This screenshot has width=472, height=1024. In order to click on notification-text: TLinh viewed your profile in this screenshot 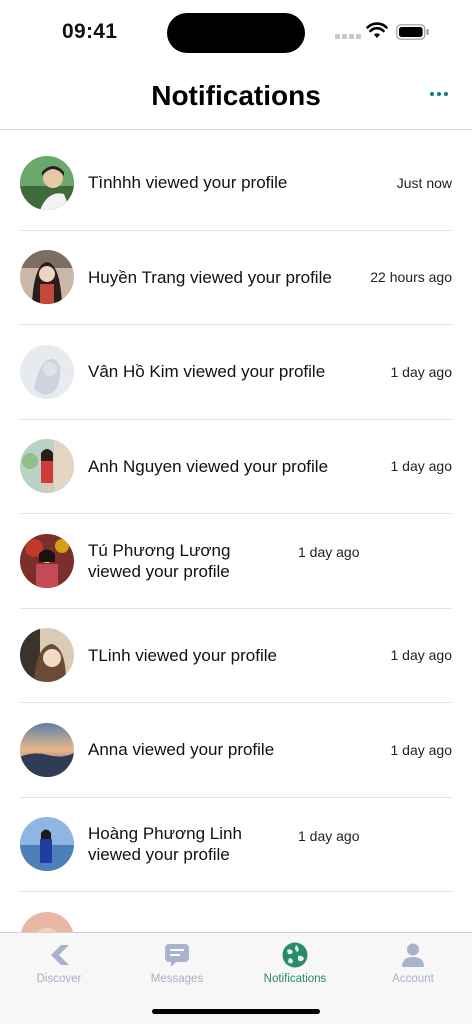, I will do `click(182, 655)`.